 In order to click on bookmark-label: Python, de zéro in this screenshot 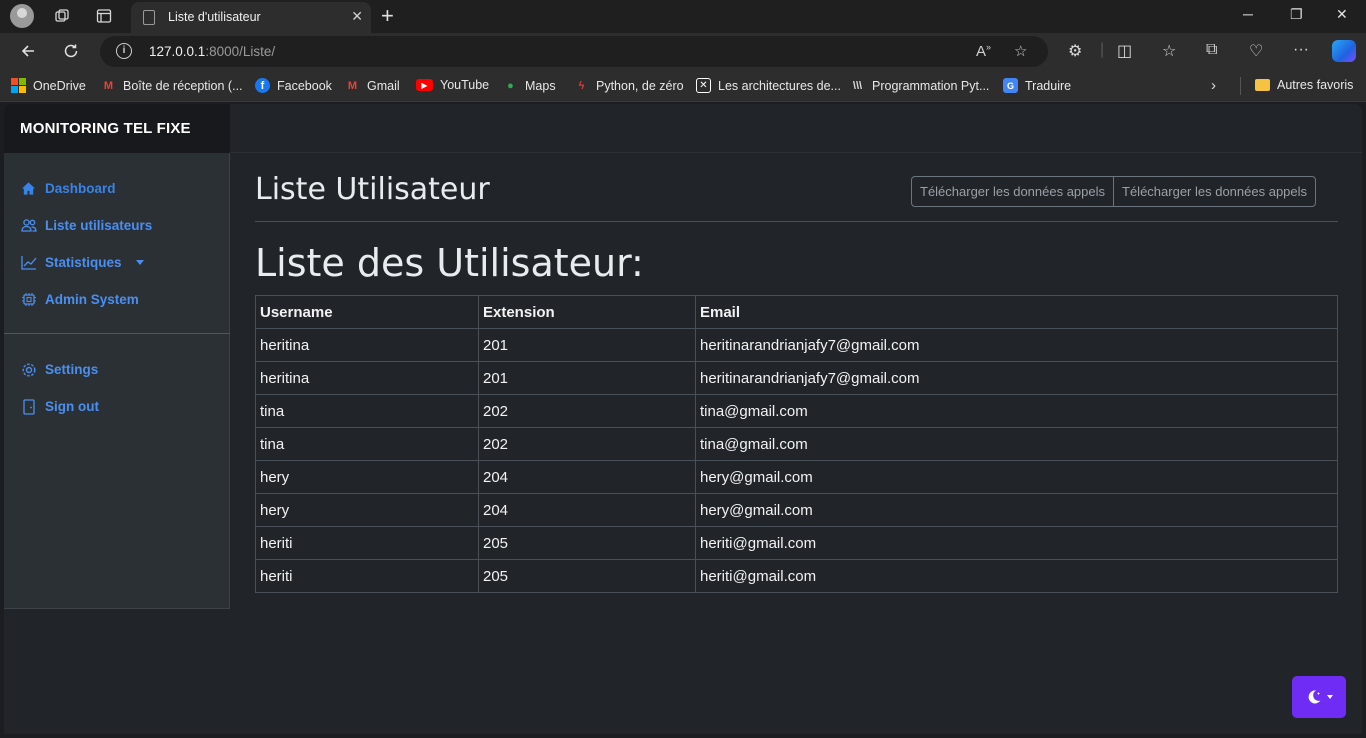, I will do `click(640, 85)`.